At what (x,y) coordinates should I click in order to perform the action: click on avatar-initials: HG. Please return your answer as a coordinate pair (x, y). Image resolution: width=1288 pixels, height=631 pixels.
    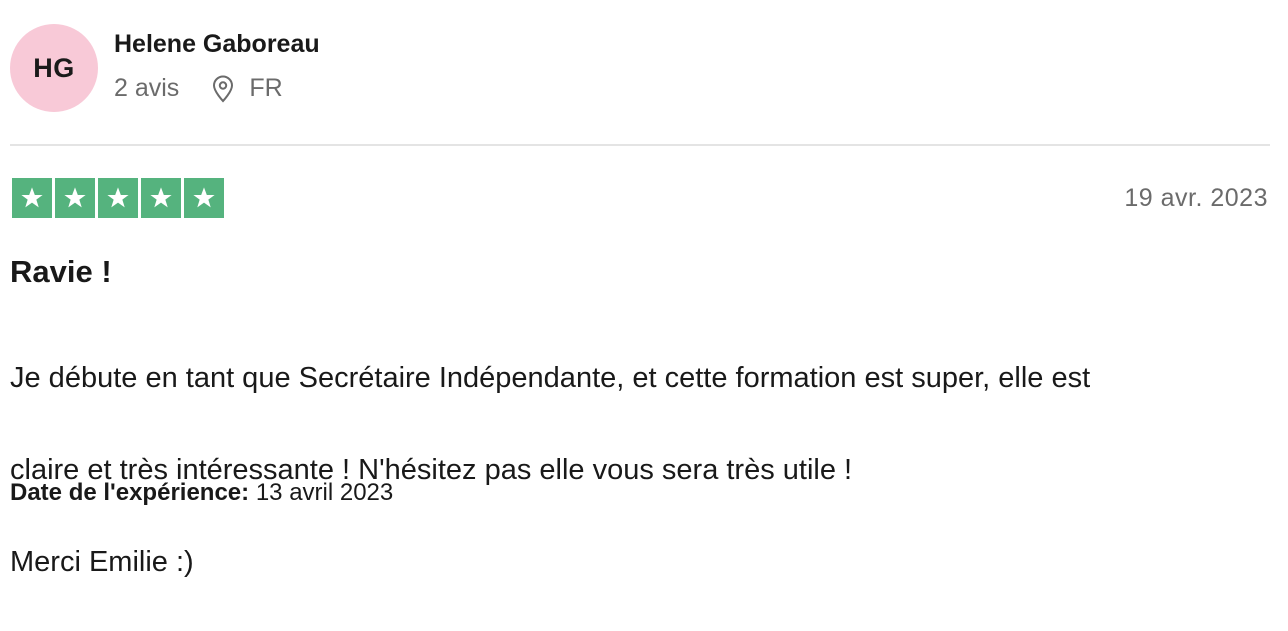
    Looking at the image, I should click on (54, 67).